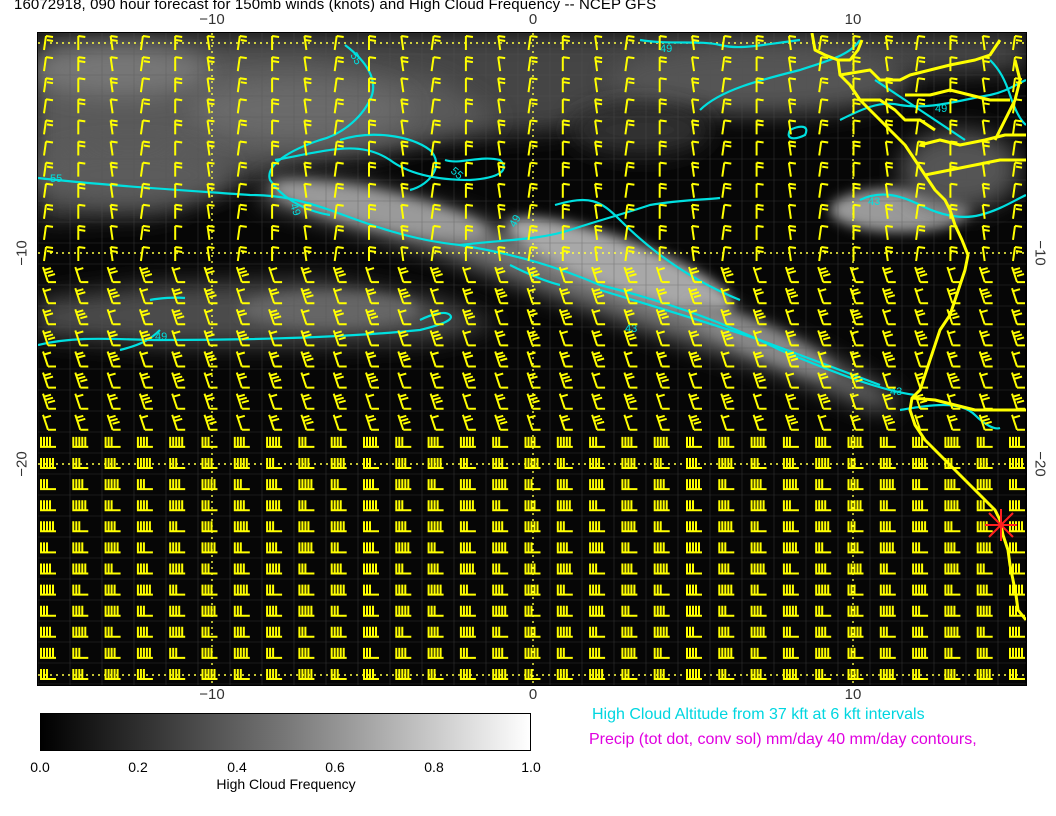  What do you see at coordinates (56, 179) in the screenshot?
I see `contour-label: 55` at bounding box center [56, 179].